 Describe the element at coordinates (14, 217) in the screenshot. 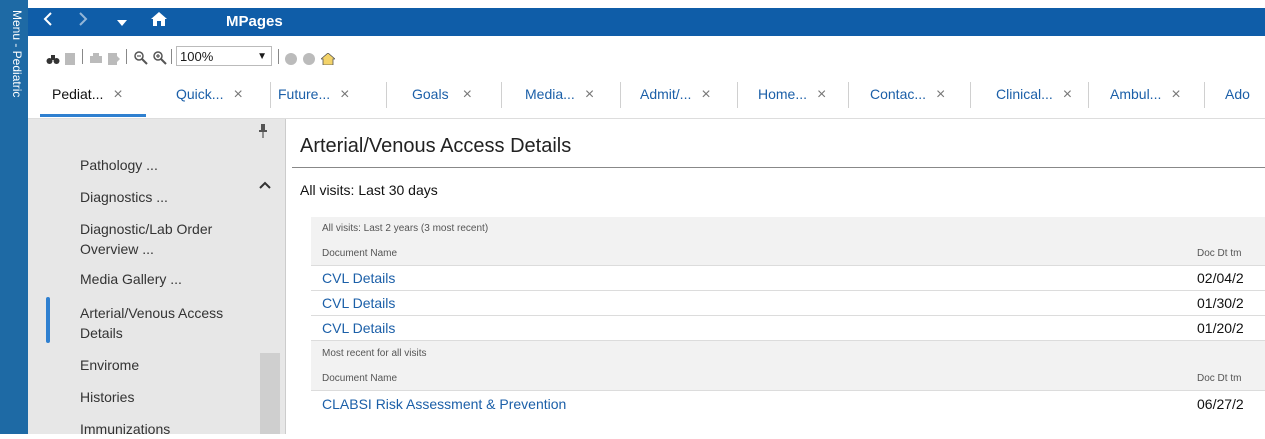

I see `menu-strip: Menu - Pediatric` at that location.